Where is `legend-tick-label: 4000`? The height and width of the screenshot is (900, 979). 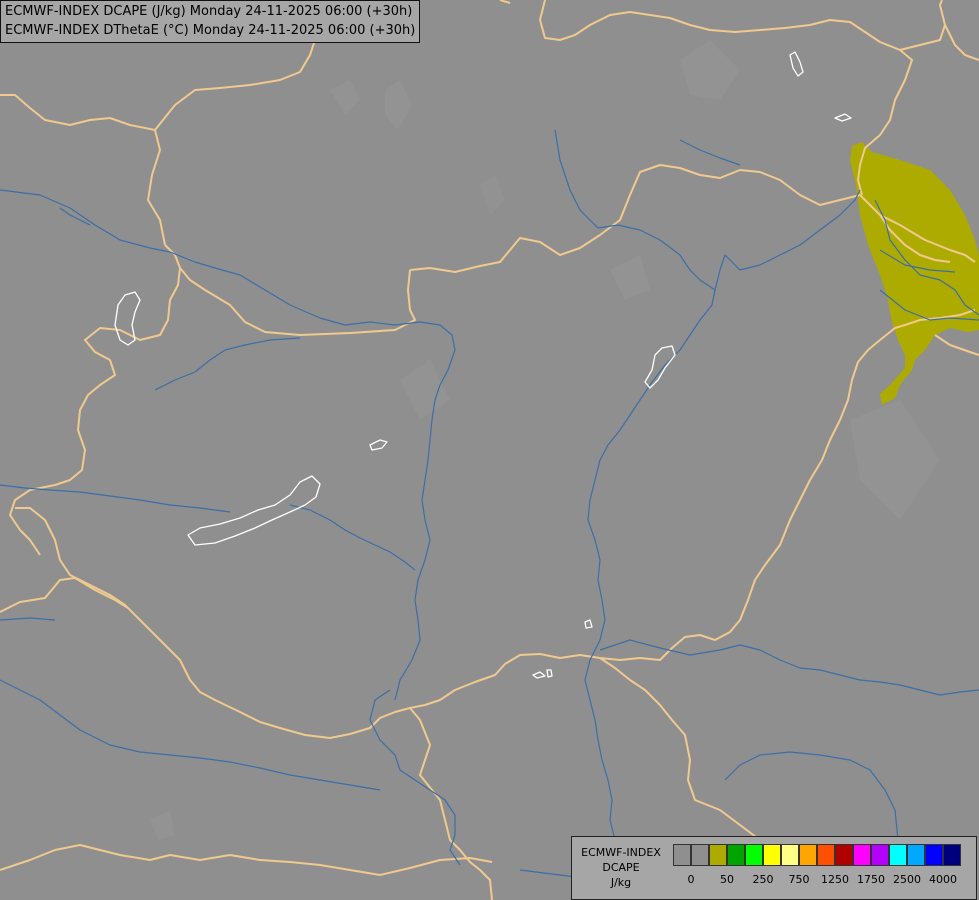 legend-tick-label: 4000 is located at coordinates (943, 879).